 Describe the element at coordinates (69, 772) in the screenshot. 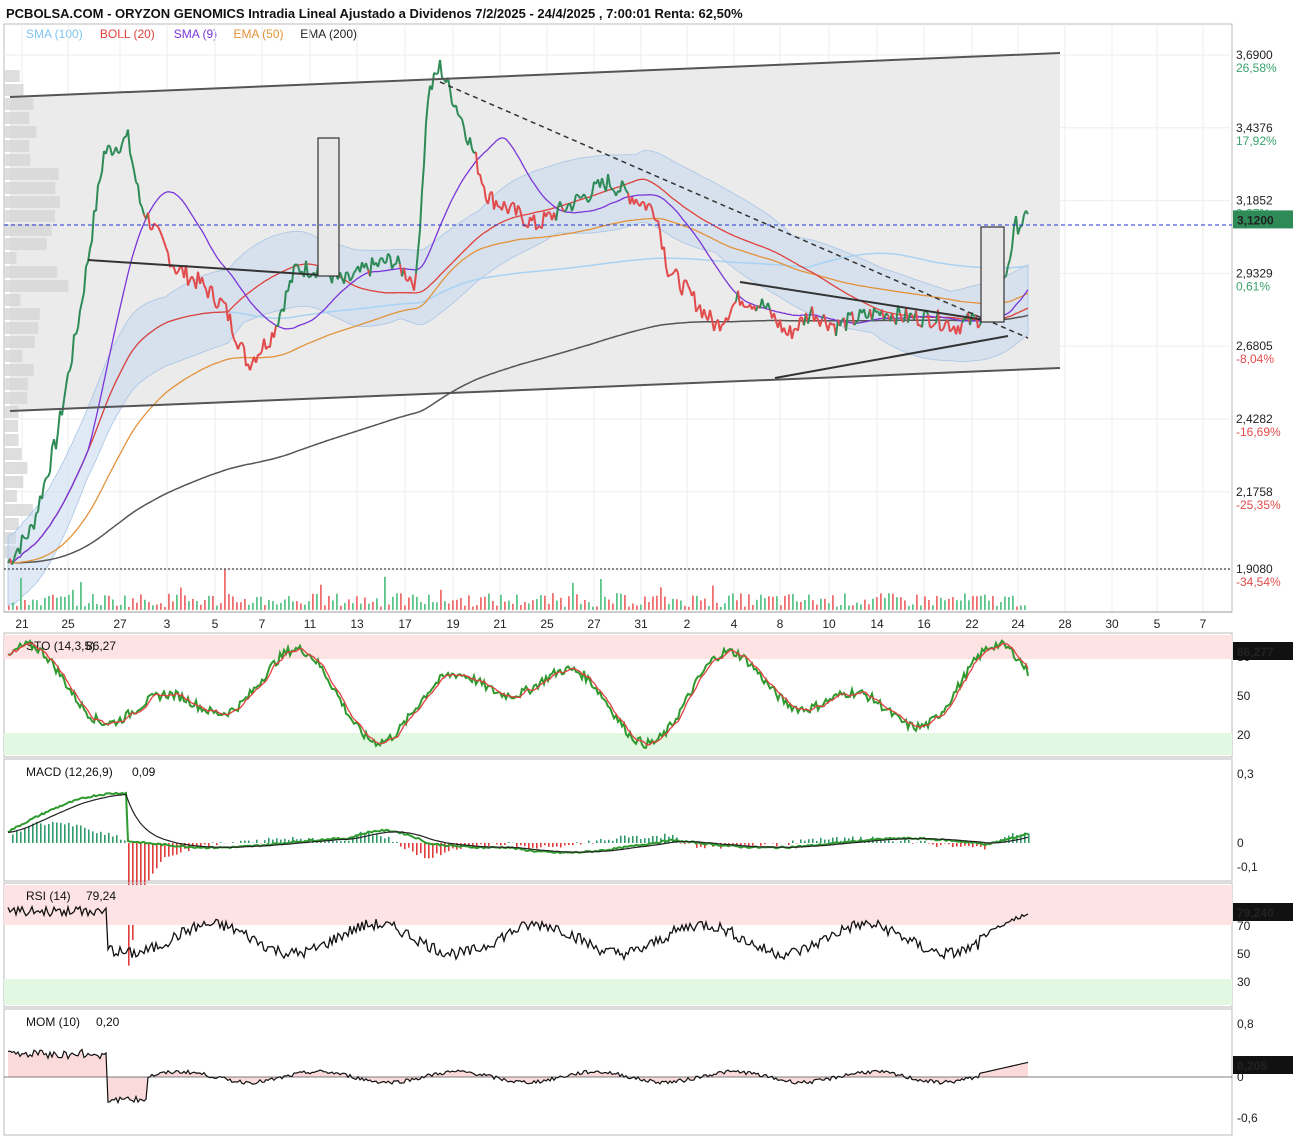

I see `macd-title: MACD (12,26,9)` at that location.